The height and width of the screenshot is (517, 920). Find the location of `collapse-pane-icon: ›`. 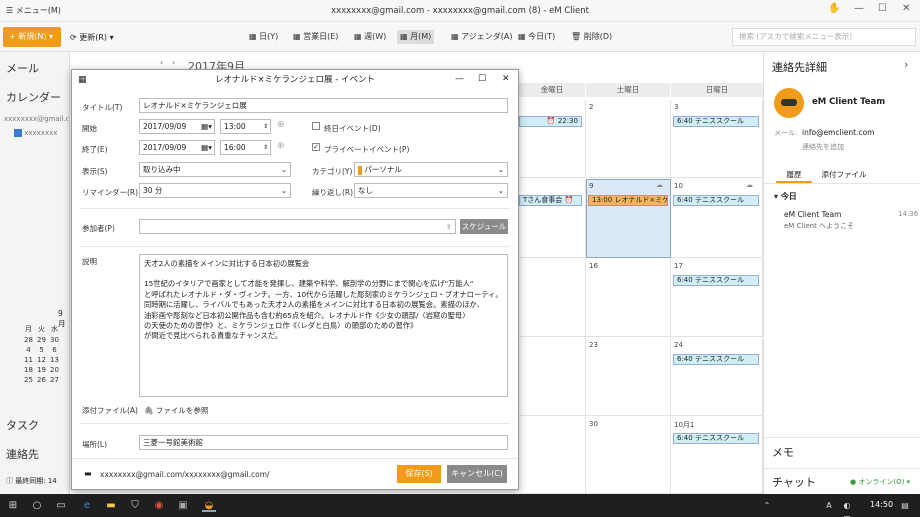

collapse-pane-icon: › is located at coordinates (906, 64).